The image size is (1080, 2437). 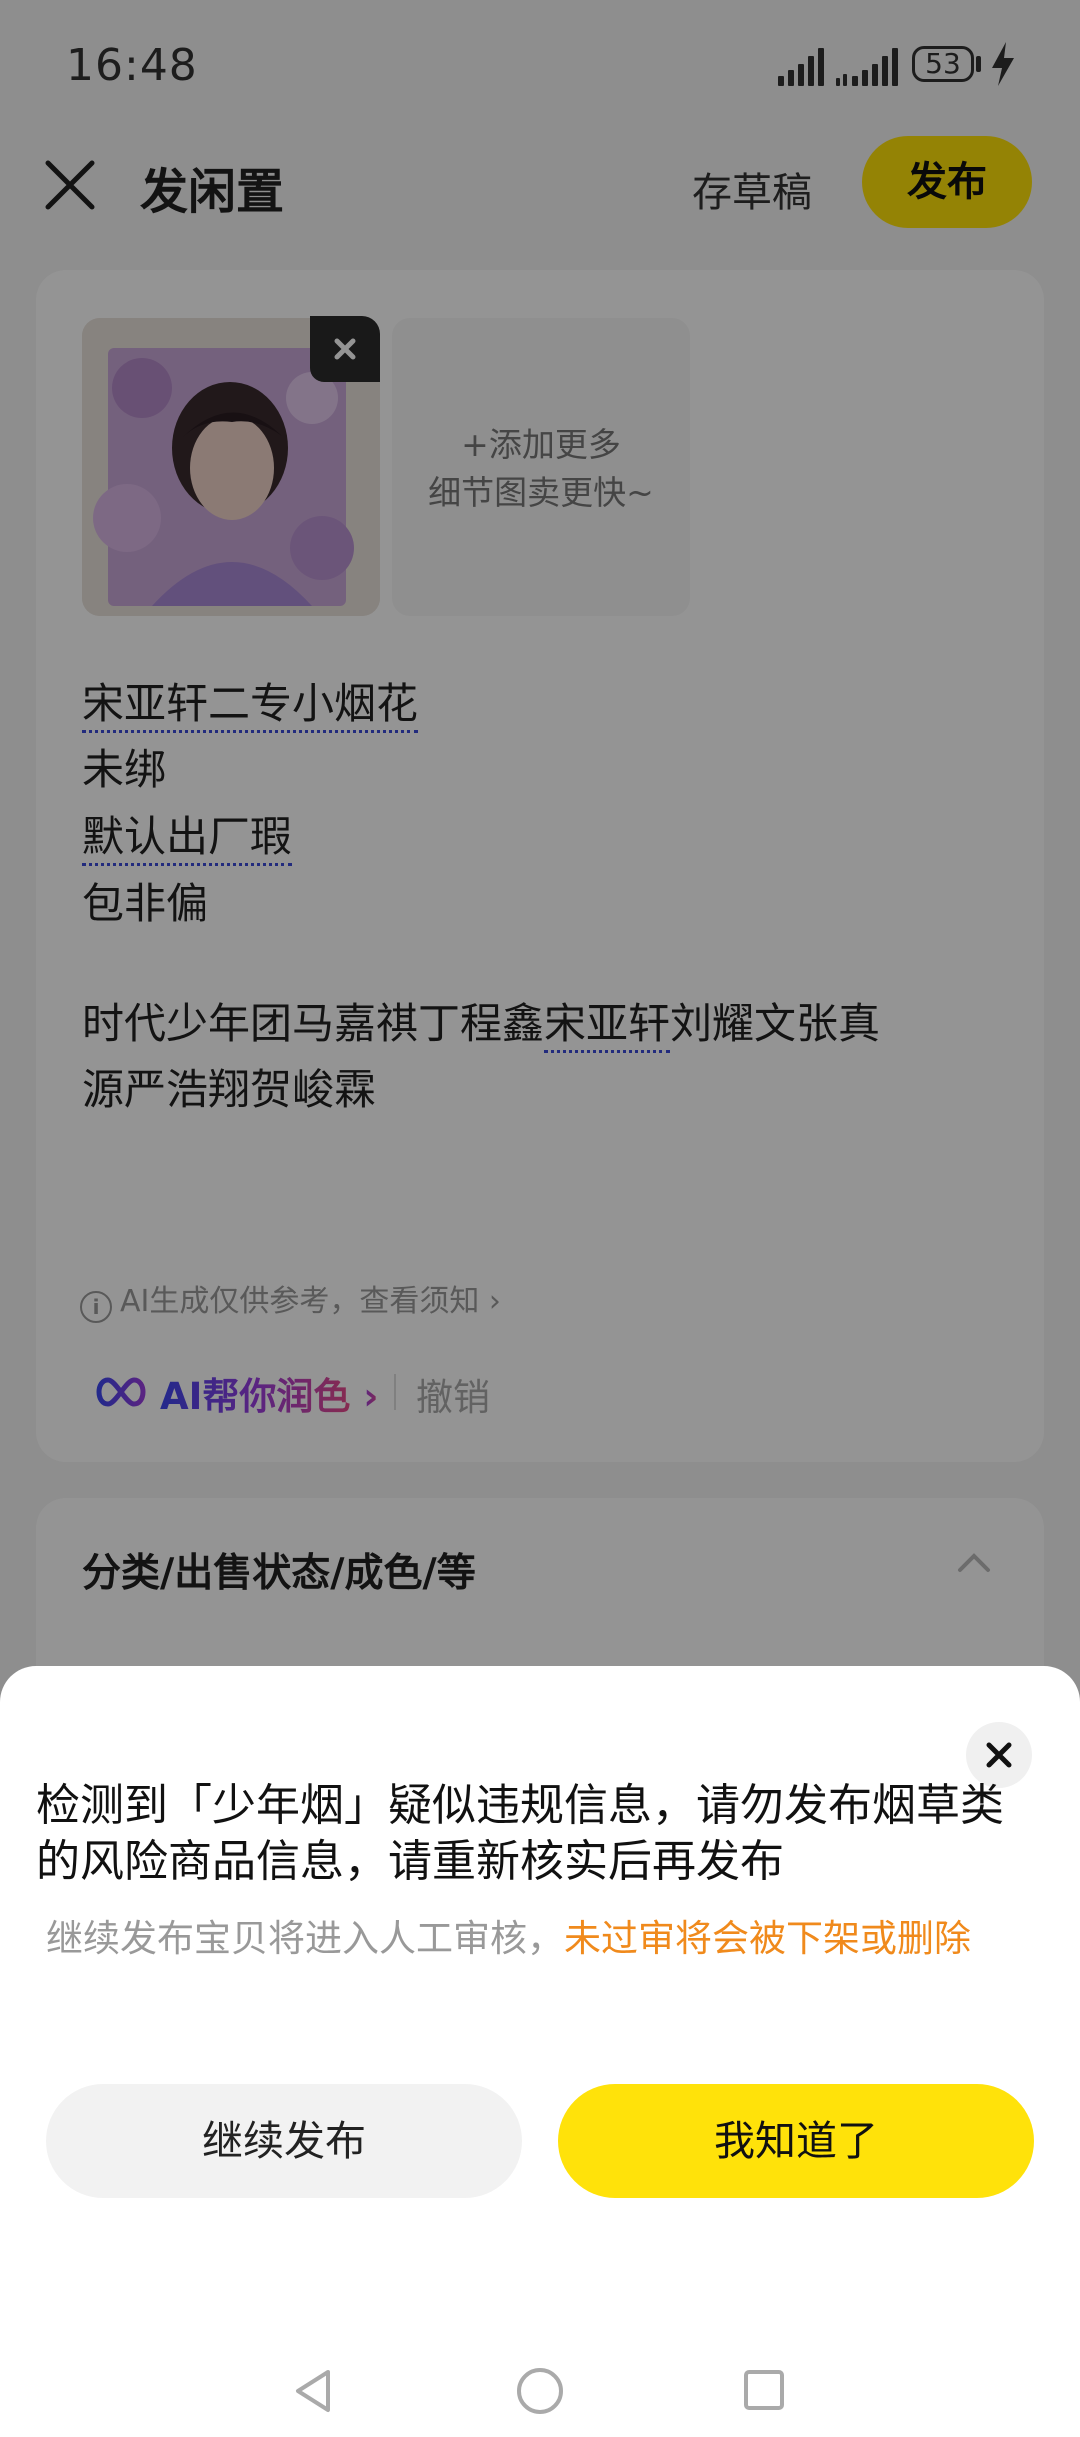 I want to click on dialog-title: 检测到「少年烟」疑似违规信息，请勿发布烟草类的风险商品信息，请重新核实后再发布, so click(x=520, y=1833).